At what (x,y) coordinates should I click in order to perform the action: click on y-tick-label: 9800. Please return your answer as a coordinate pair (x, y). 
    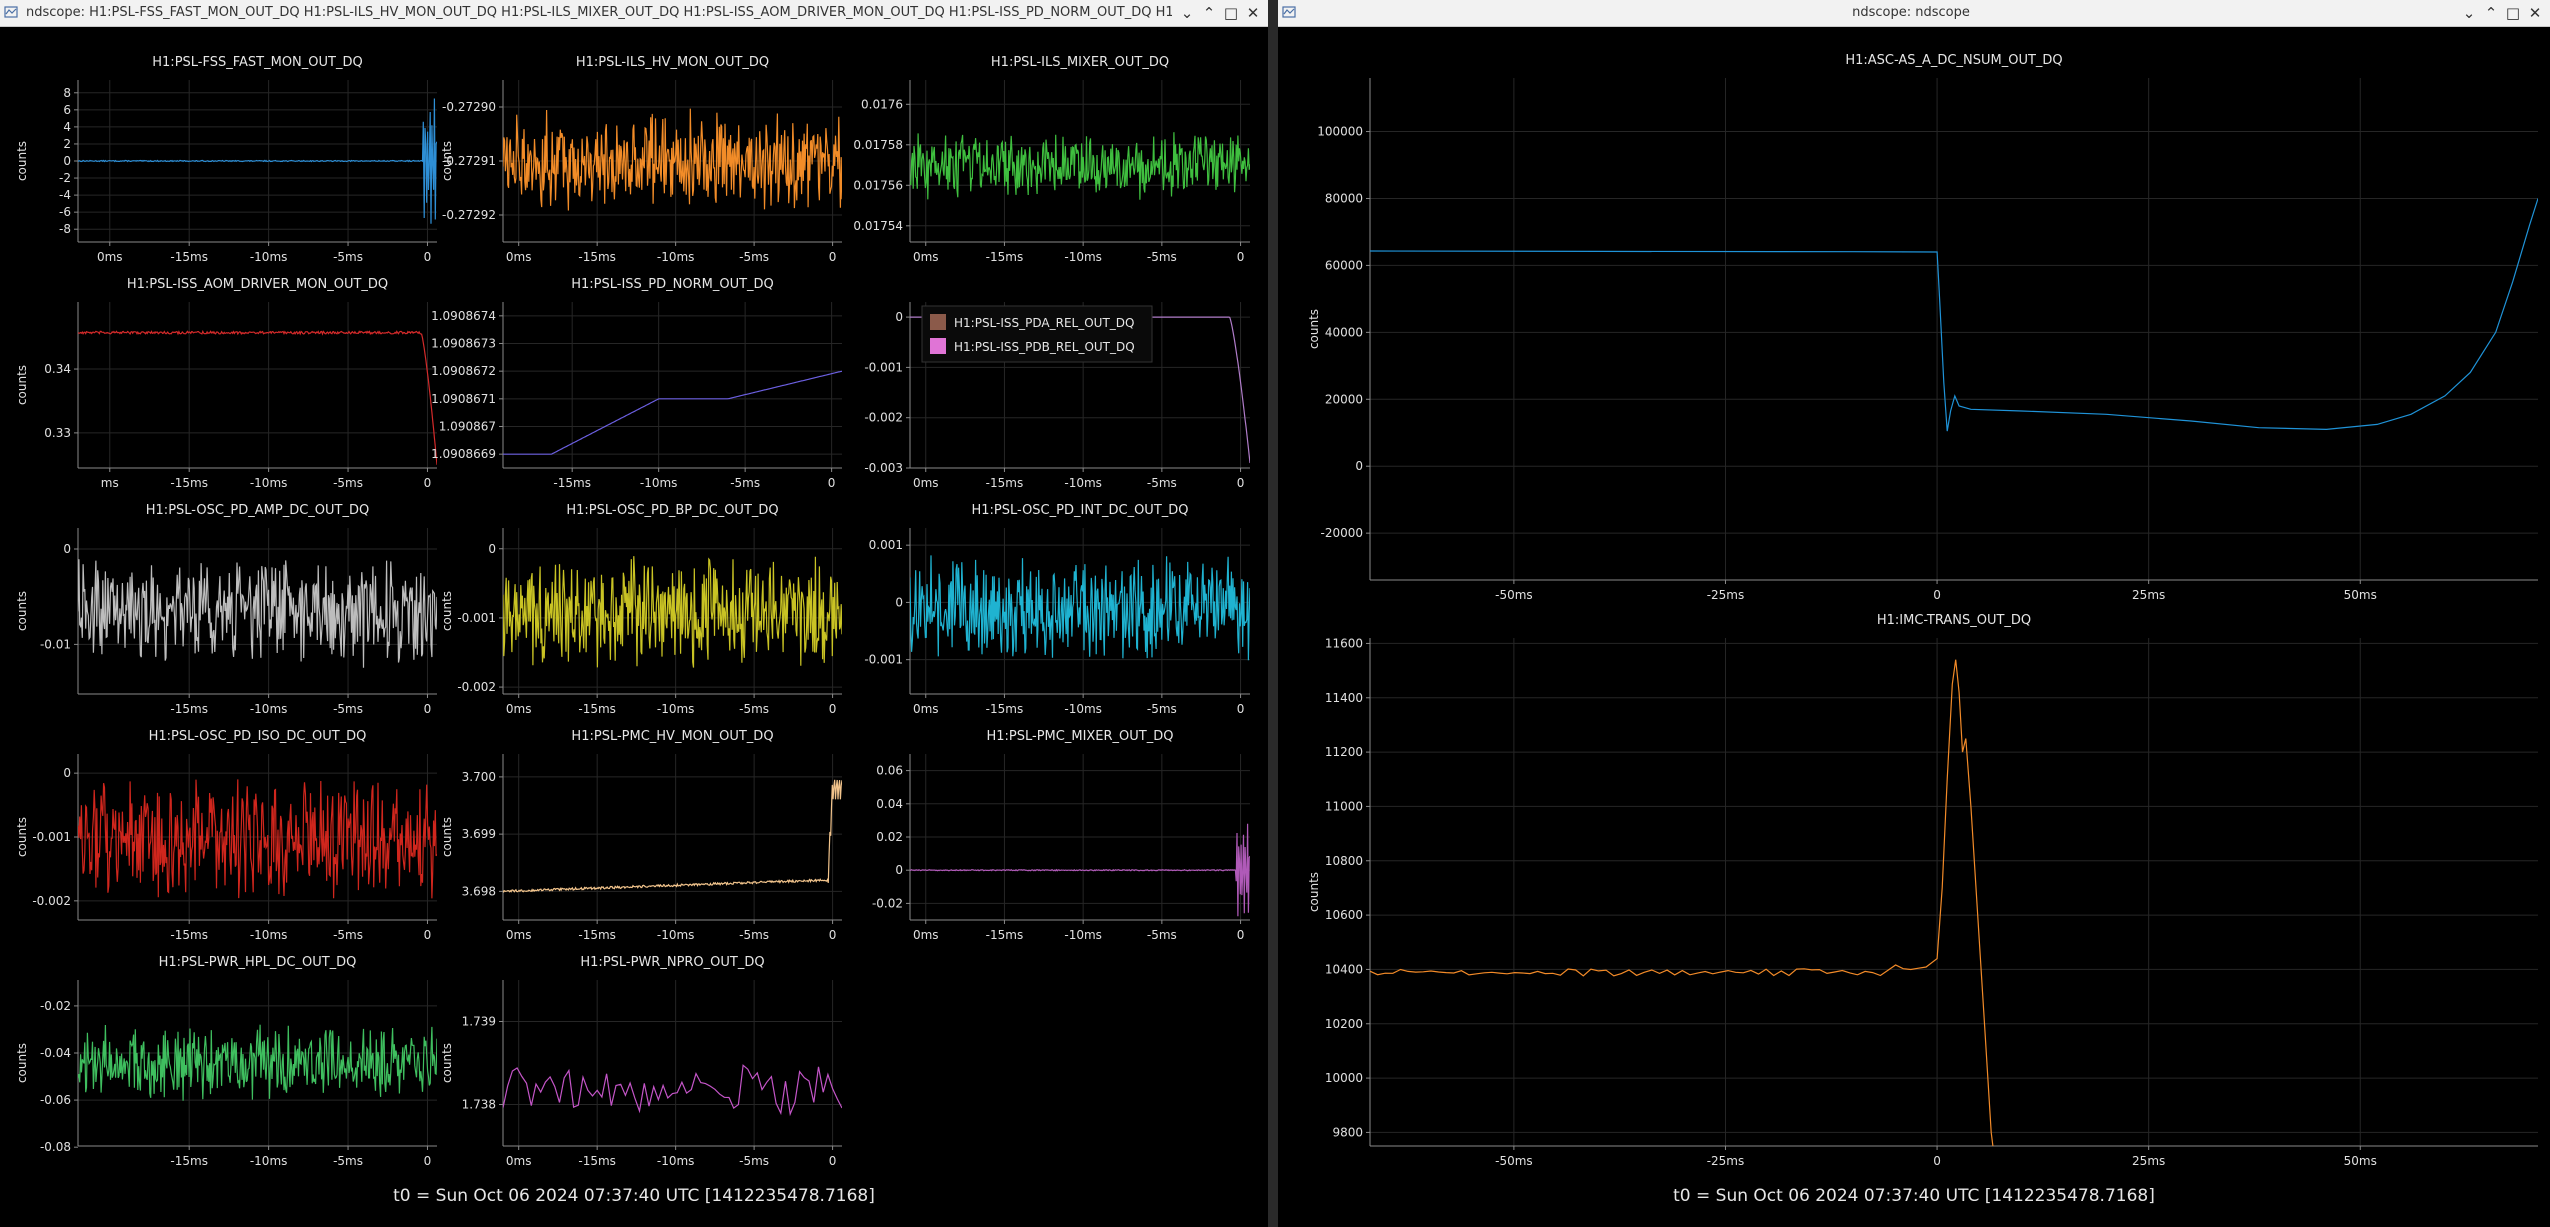
    Looking at the image, I should click on (1347, 1132).